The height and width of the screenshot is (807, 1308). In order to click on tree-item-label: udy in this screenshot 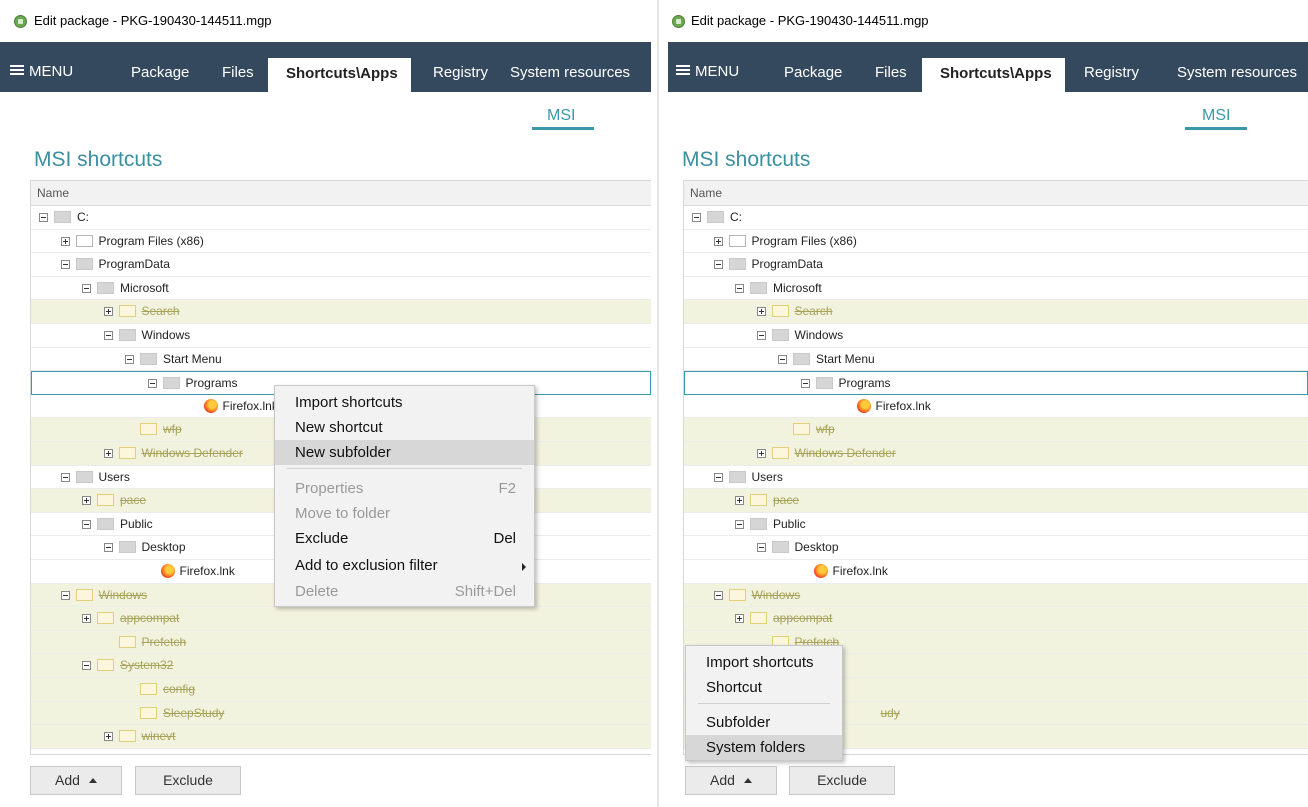, I will do `click(890, 712)`.